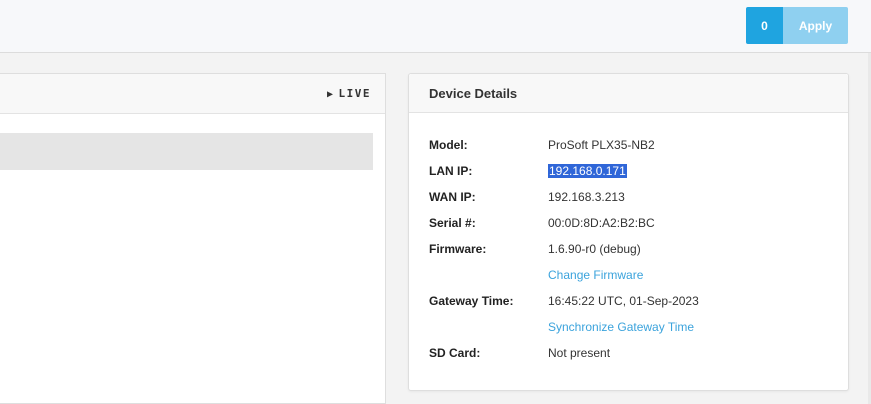 The width and height of the screenshot is (871, 404). Describe the element at coordinates (623, 301) in the screenshot. I see `gateway-time-value: 16:45:22 UTC, 01-Sep-2023` at that location.